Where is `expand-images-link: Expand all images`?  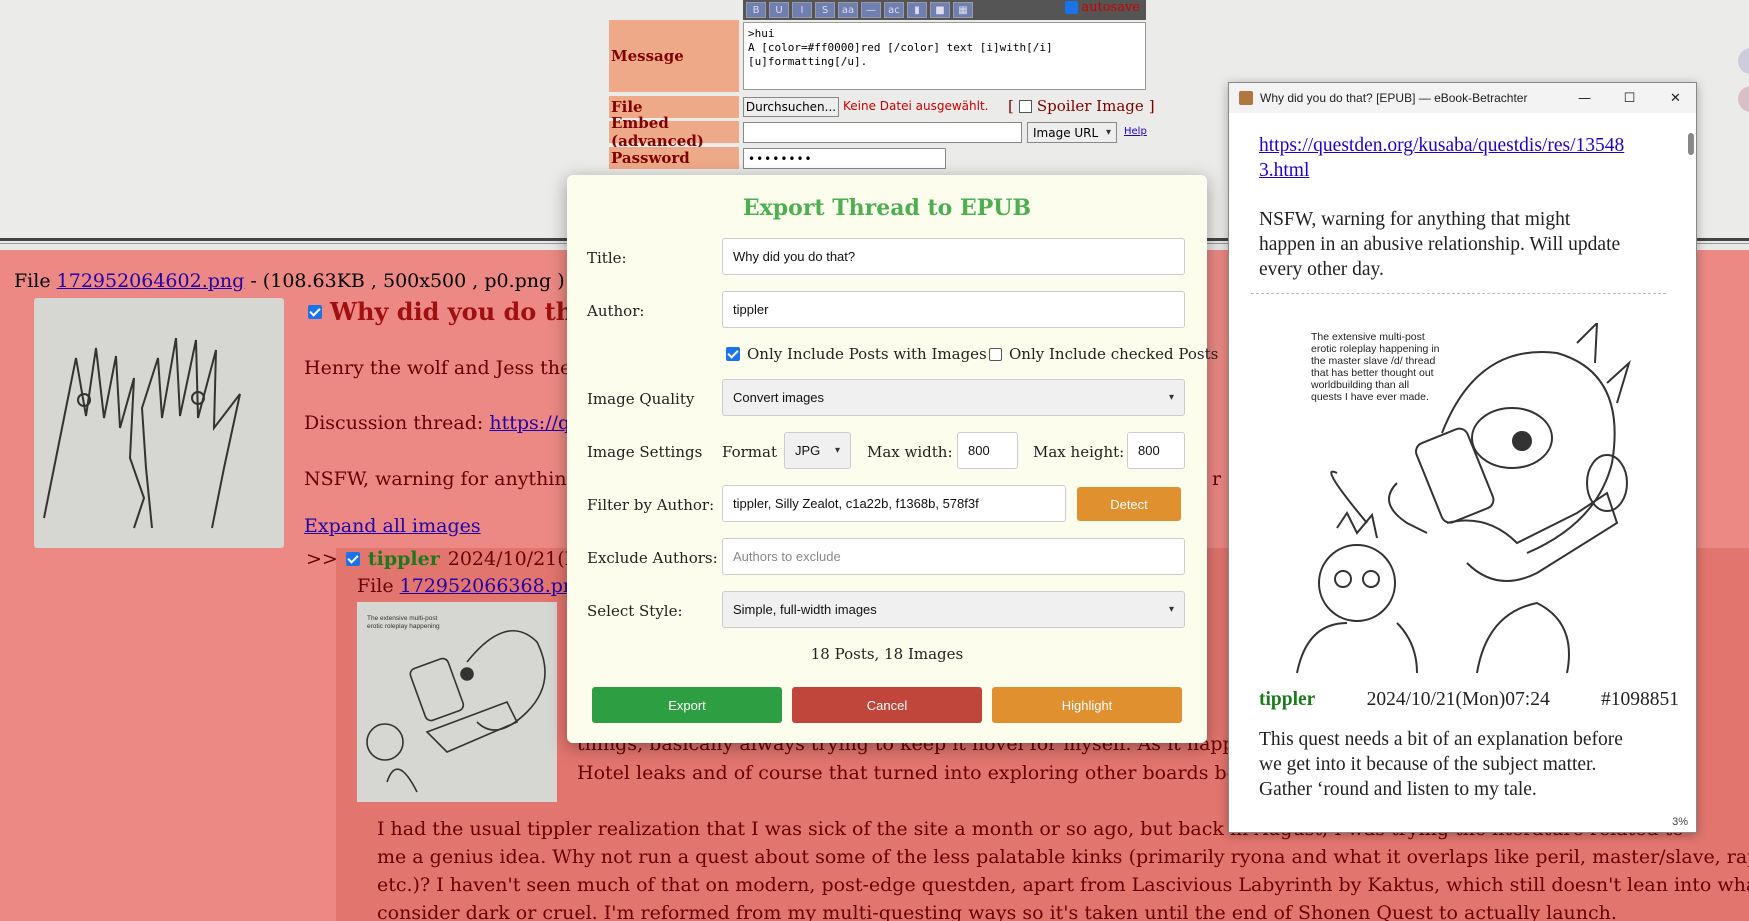 expand-images-link: Expand all images is located at coordinates (392, 526).